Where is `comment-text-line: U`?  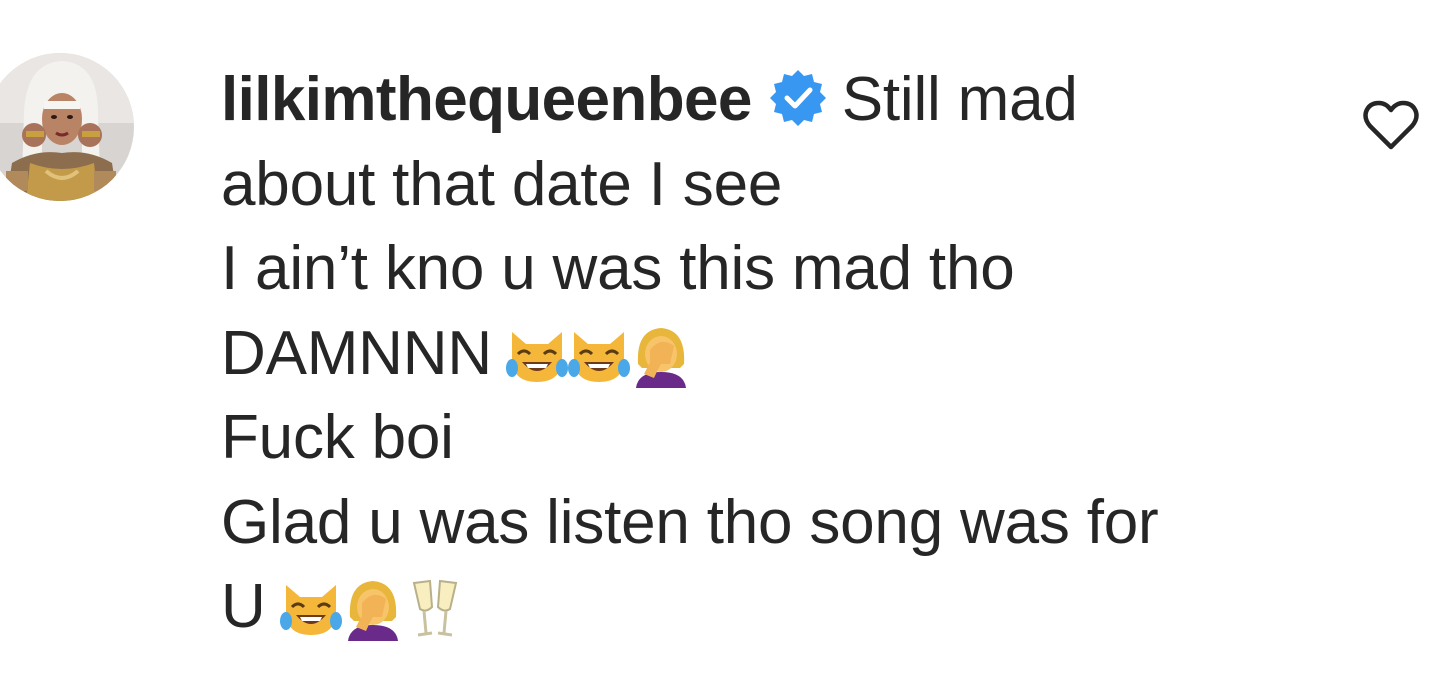
comment-text-line: U is located at coordinates (243, 606).